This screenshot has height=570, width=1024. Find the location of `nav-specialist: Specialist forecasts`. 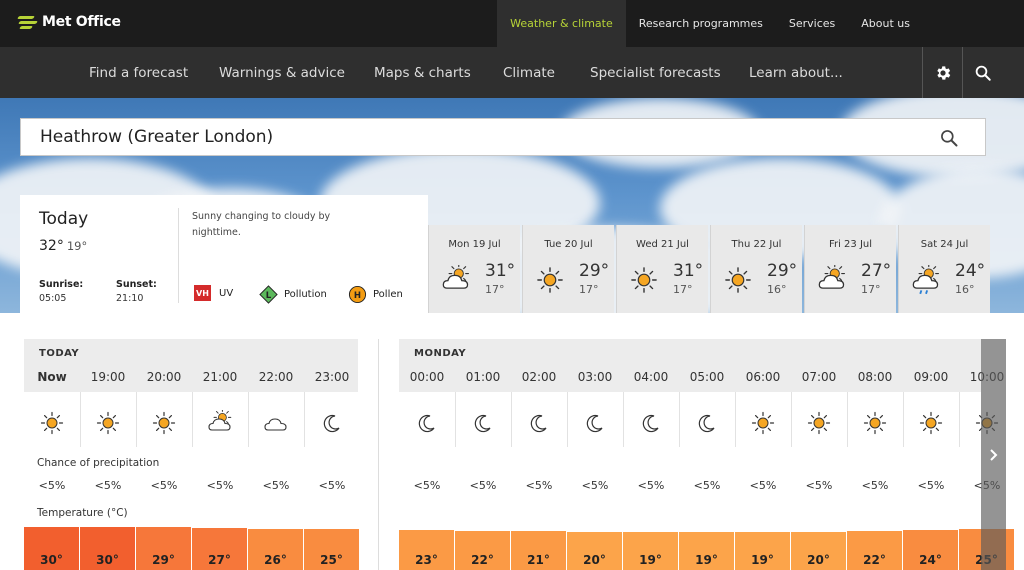

nav-specialist: Specialist forecasts is located at coordinates (655, 72).